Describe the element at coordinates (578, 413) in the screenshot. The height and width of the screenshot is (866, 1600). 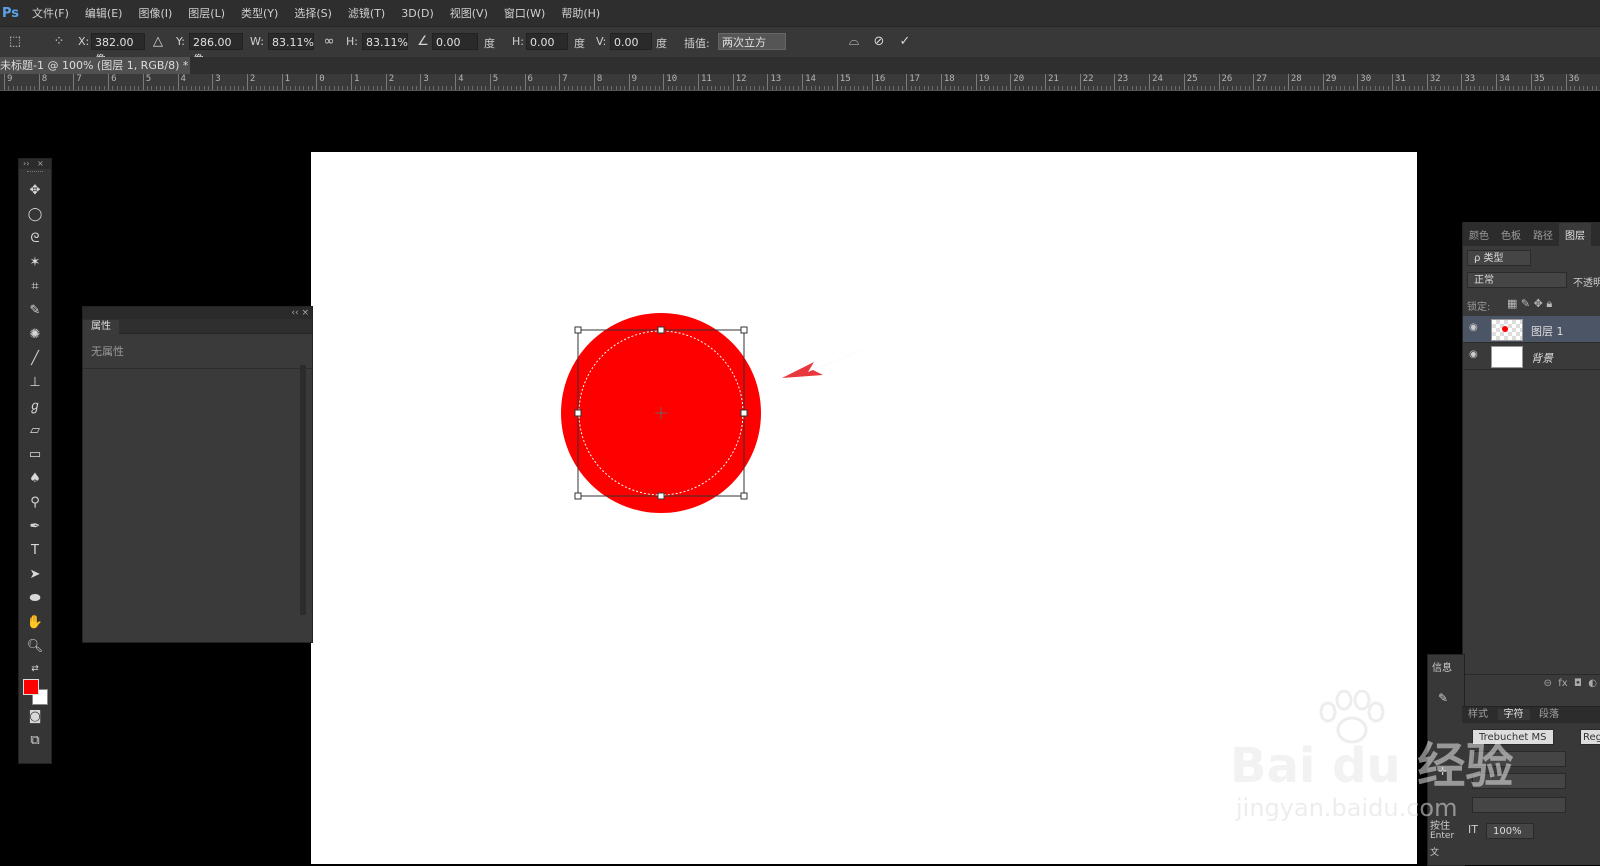
I see `transform-handle-left` at that location.